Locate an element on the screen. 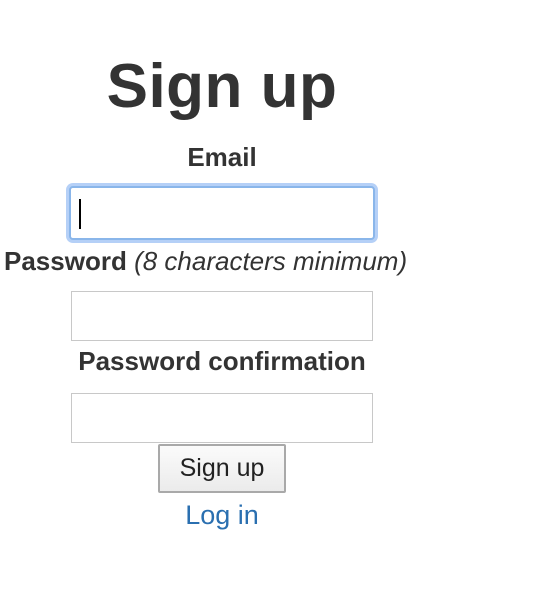  page-title: Sign up is located at coordinates (222, 86).